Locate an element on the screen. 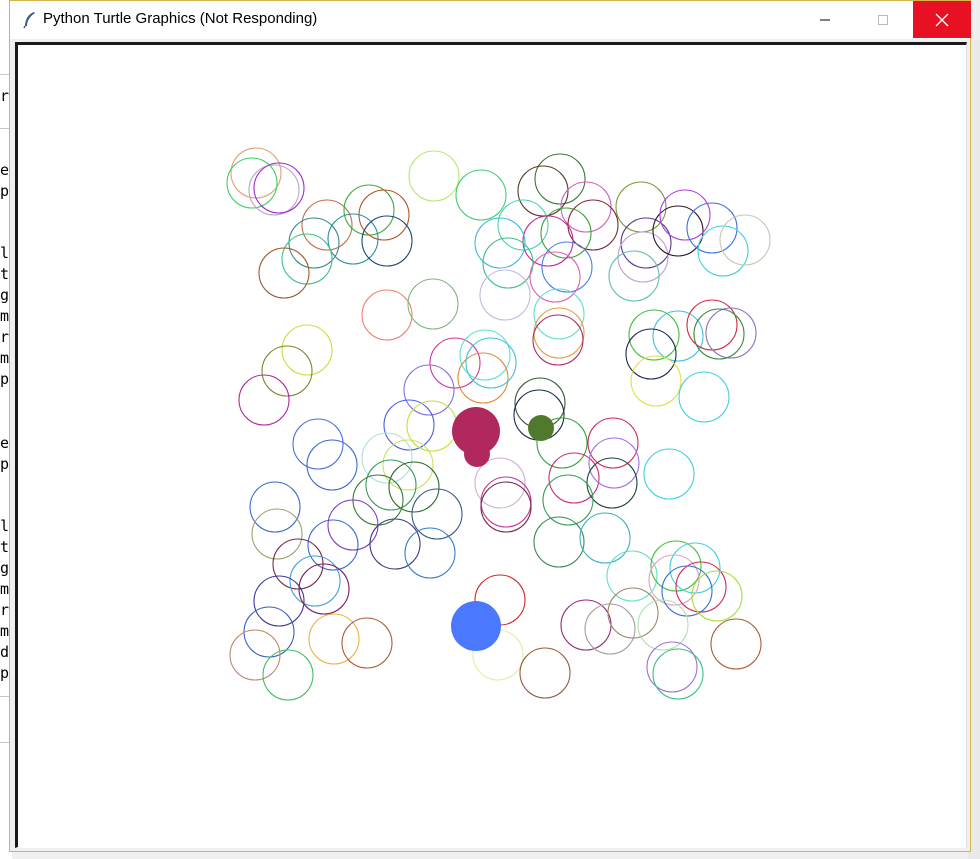 The height and width of the screenshot is (859, 980). editor-char: d is located at coordinates (4, 652).